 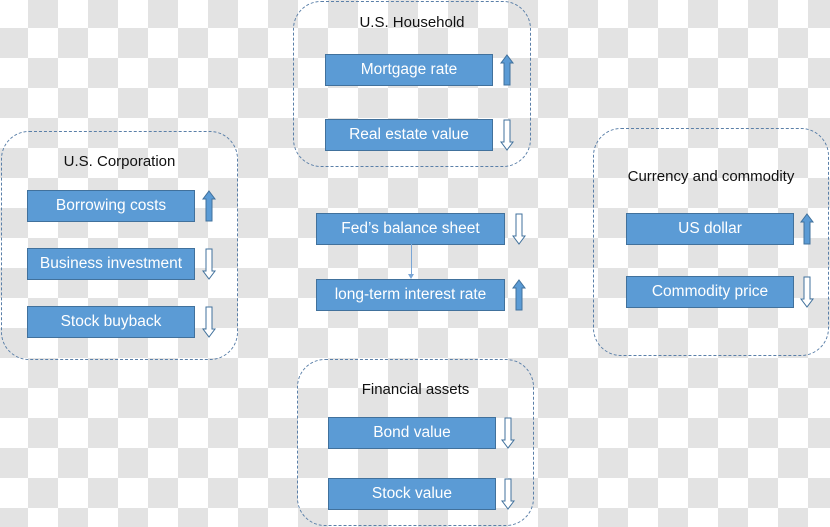 What do you see at coordinates (710, 292) in the screenshot?
I see `factor-box: Commodity price` at bounding box center [710, 292].